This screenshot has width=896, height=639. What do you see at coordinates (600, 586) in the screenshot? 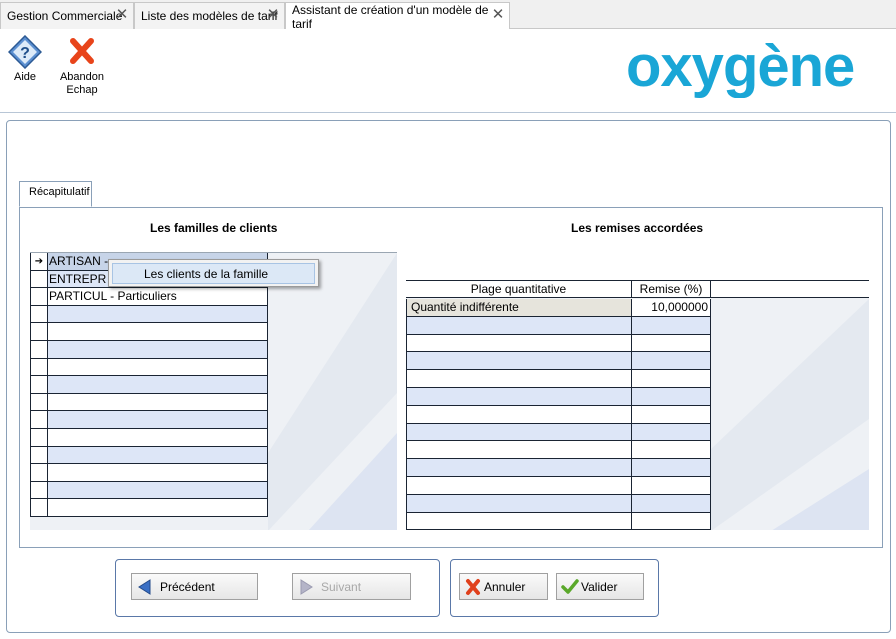
I see `validate-button: Valider` at bounding box center [600, 586].